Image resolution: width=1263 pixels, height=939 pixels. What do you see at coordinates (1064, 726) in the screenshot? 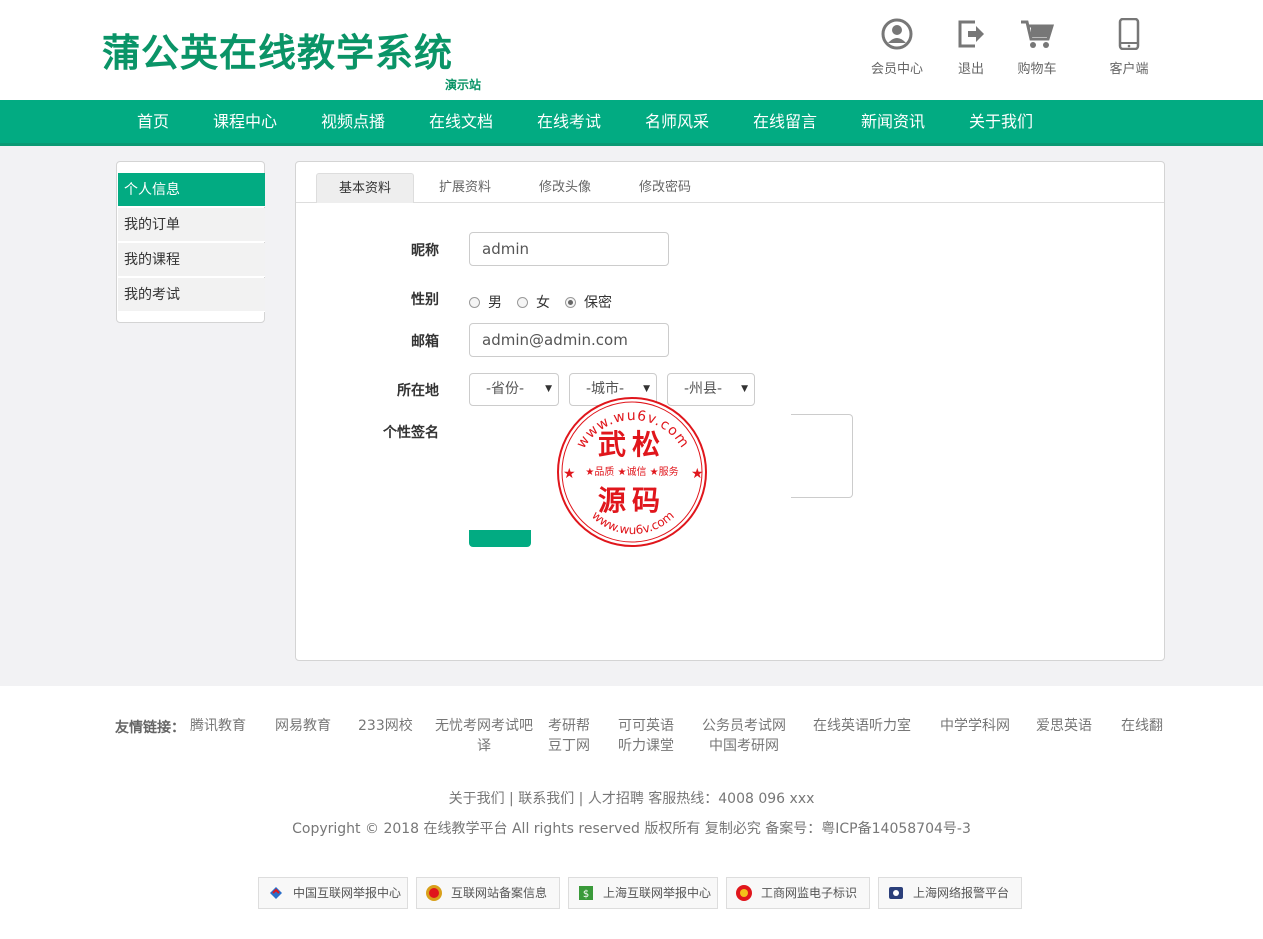
I see `friend-link: 爱思英语` at bounding box center [1064, 726].